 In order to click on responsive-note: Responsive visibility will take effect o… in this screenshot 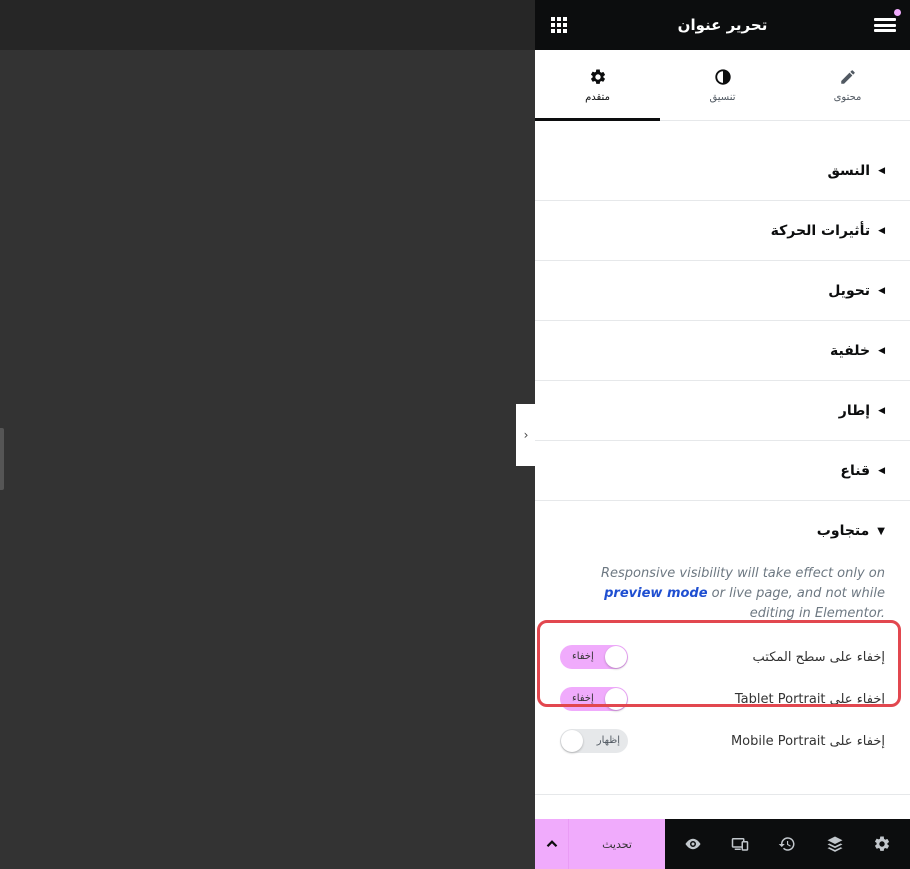, I will do `click(742, 593)`.